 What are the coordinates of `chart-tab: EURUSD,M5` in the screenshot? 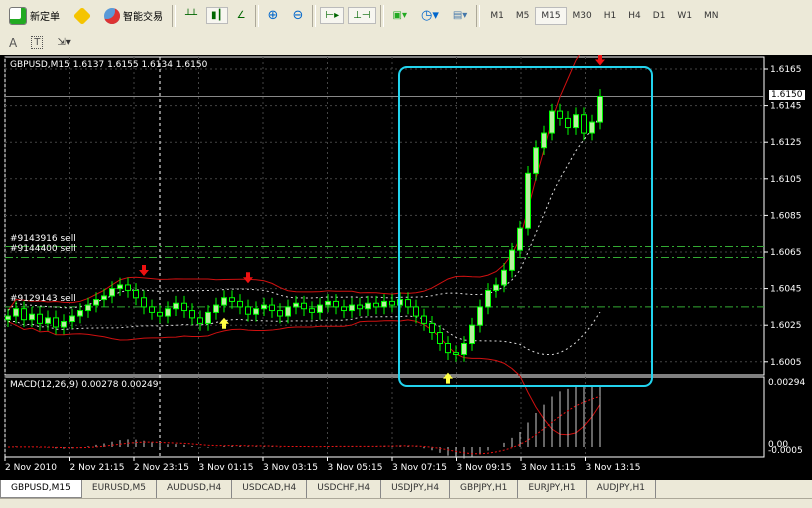 It's located at (120, 489).